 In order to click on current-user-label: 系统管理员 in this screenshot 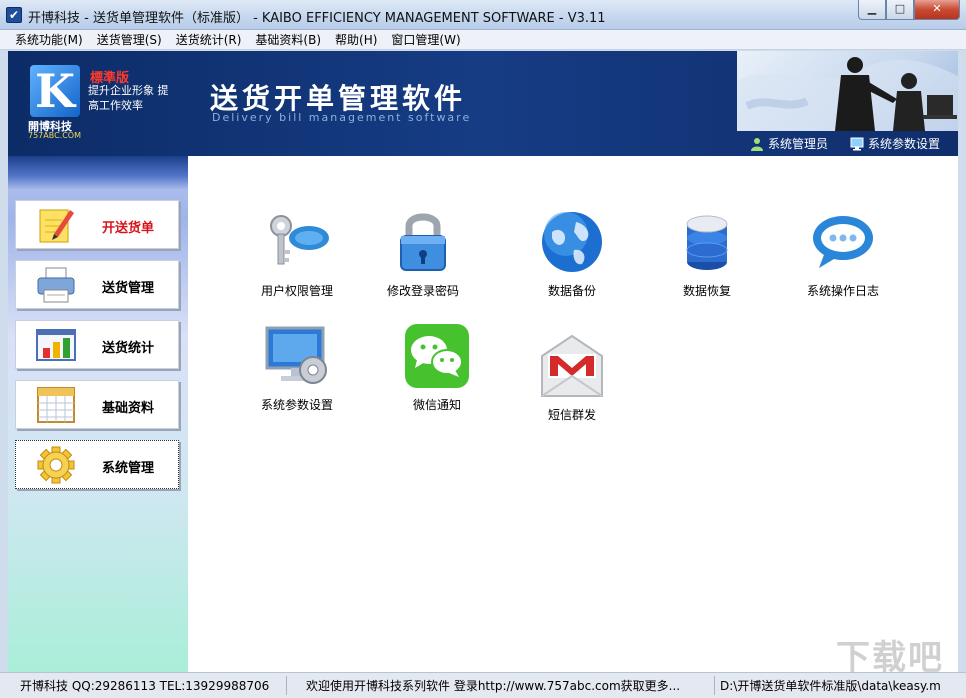, I will do `click(797, 144)`.